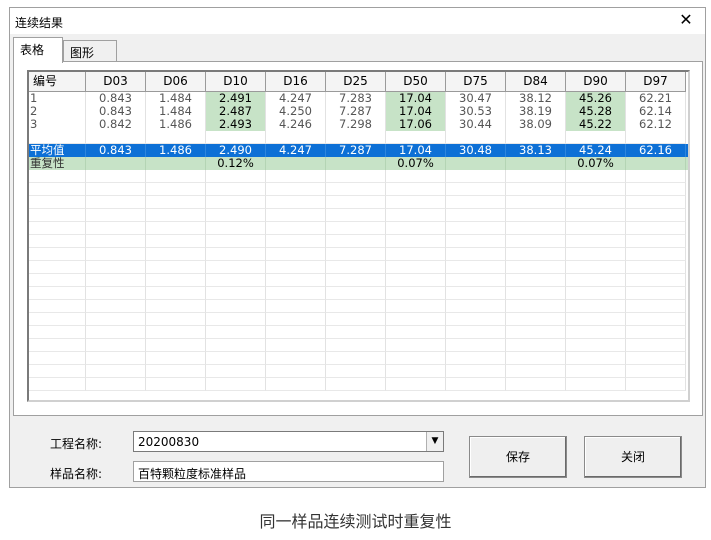  I want to click on tab-table: 表格, so click(38, 50).